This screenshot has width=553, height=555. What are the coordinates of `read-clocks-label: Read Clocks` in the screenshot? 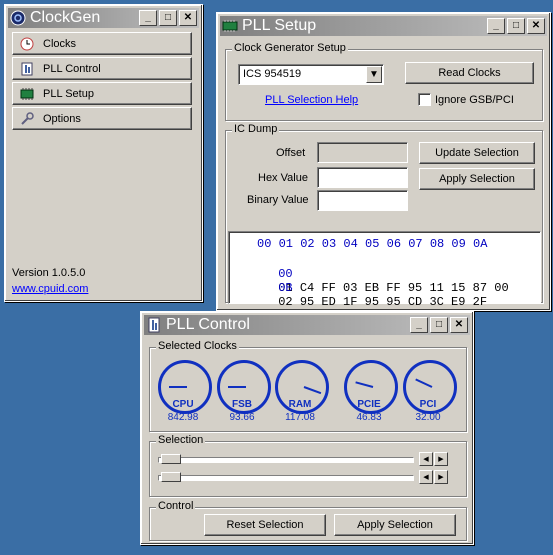 It's located at (469, 73).